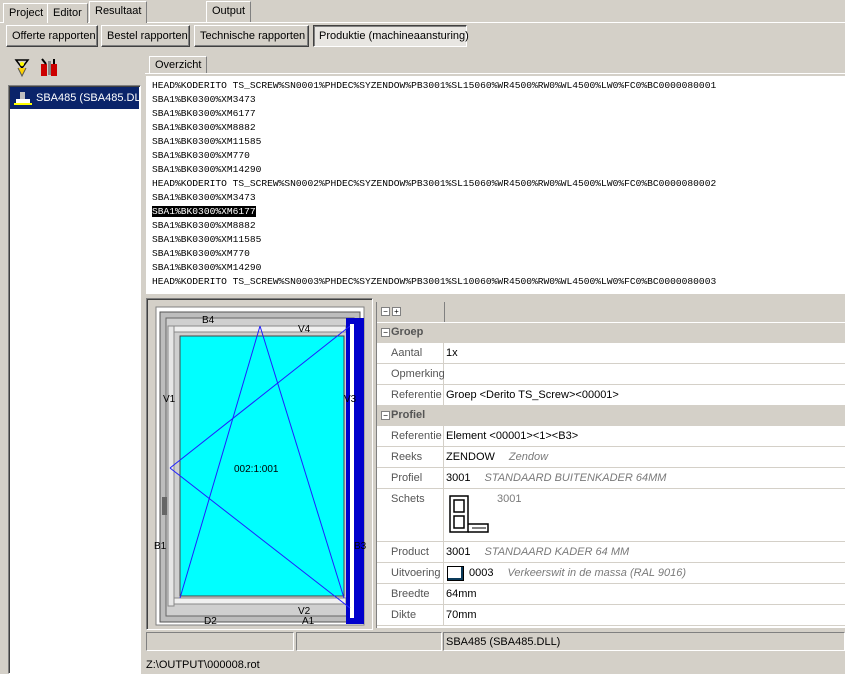 The width and height of the screenshot is (845, 674). What do you see at coordinates (611, 615) in the screenshot?
I see `prop-dikte: Dikte 70mm` at bounding box center [611, 615].